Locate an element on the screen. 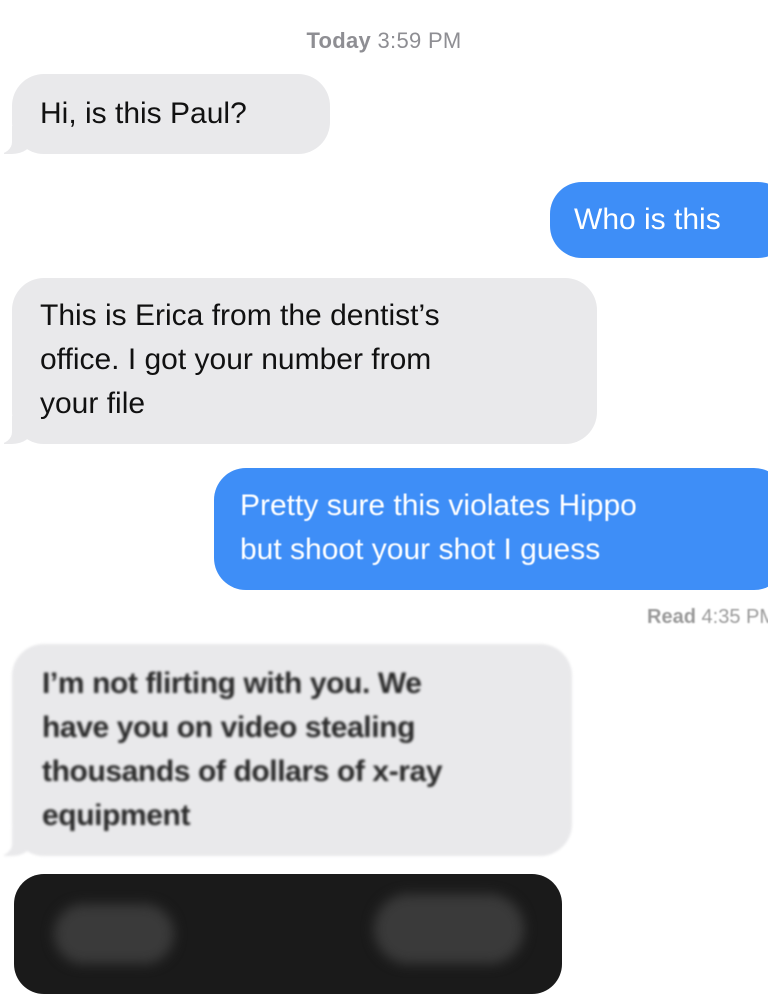 This screenshot has height=994, width=768. message-bubble-incoming: Hi, is this Paul? is located at coordinates (165, 114).